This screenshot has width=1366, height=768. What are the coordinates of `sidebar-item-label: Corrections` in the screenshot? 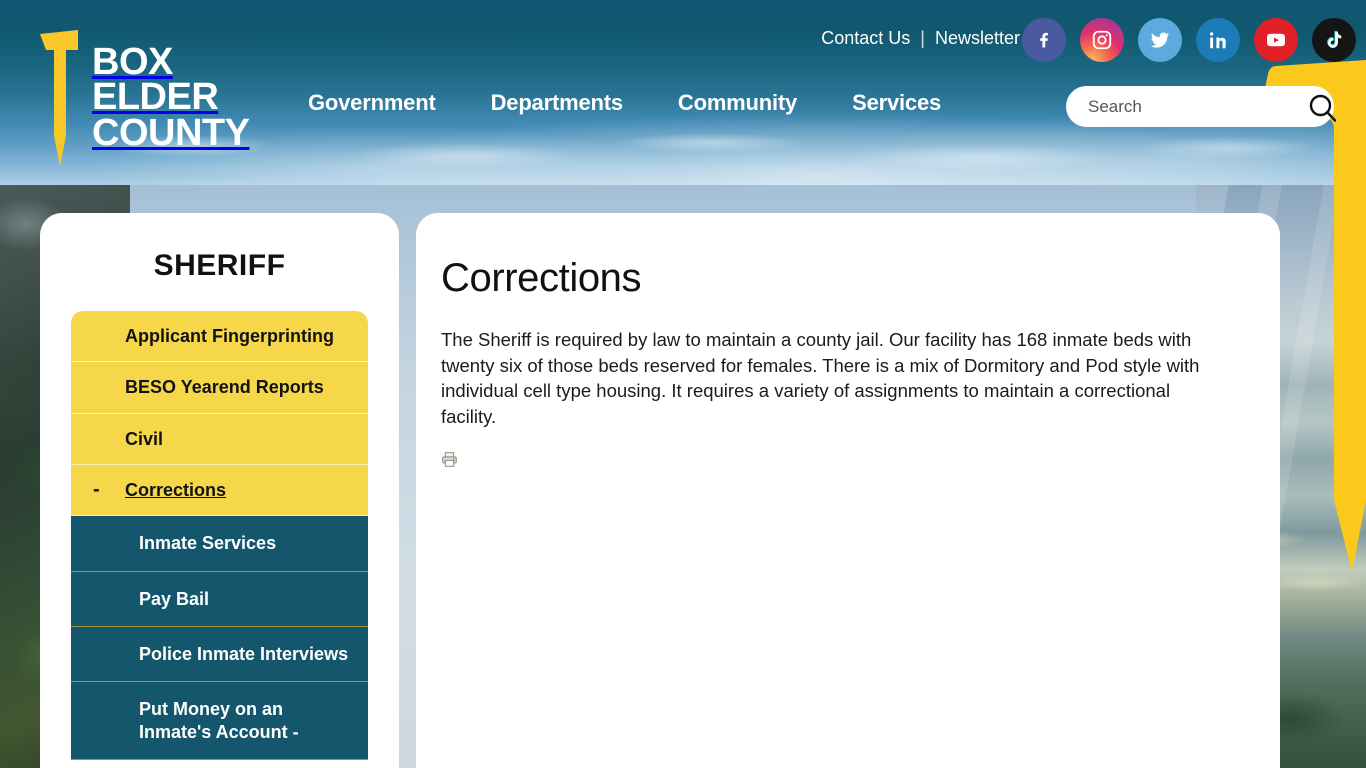 It's located at (176, 489).